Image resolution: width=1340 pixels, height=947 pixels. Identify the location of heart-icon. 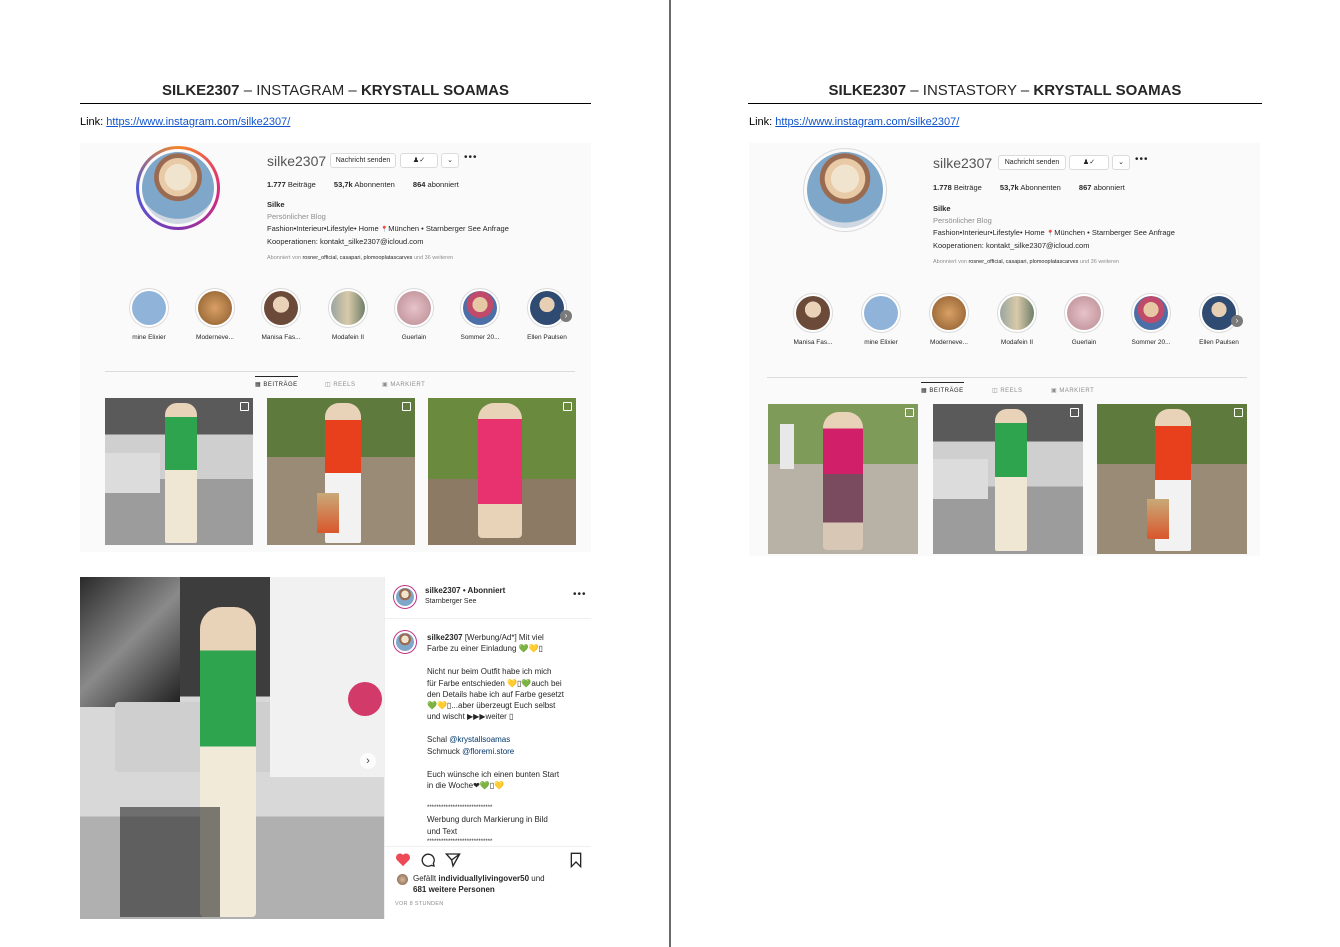
(403, 859).